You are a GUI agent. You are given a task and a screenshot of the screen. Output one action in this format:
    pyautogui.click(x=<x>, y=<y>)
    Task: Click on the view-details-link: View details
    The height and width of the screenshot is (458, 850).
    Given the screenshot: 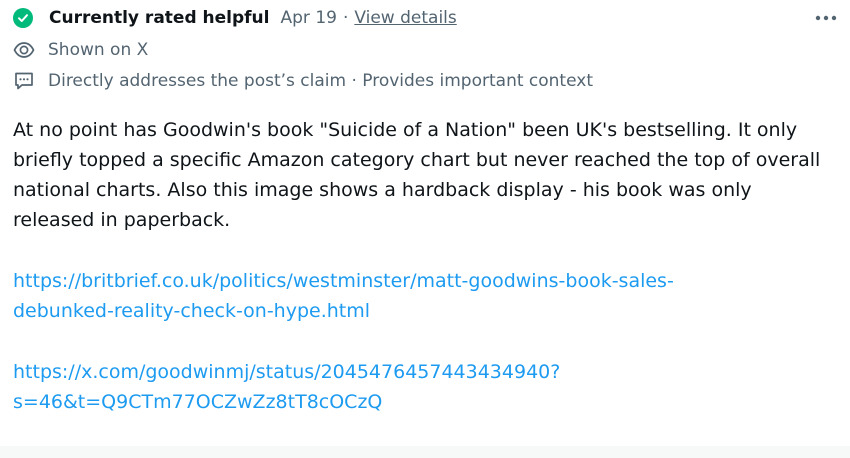 What is the action you would take?
    pyautogui.click(x=405, y=18)
    